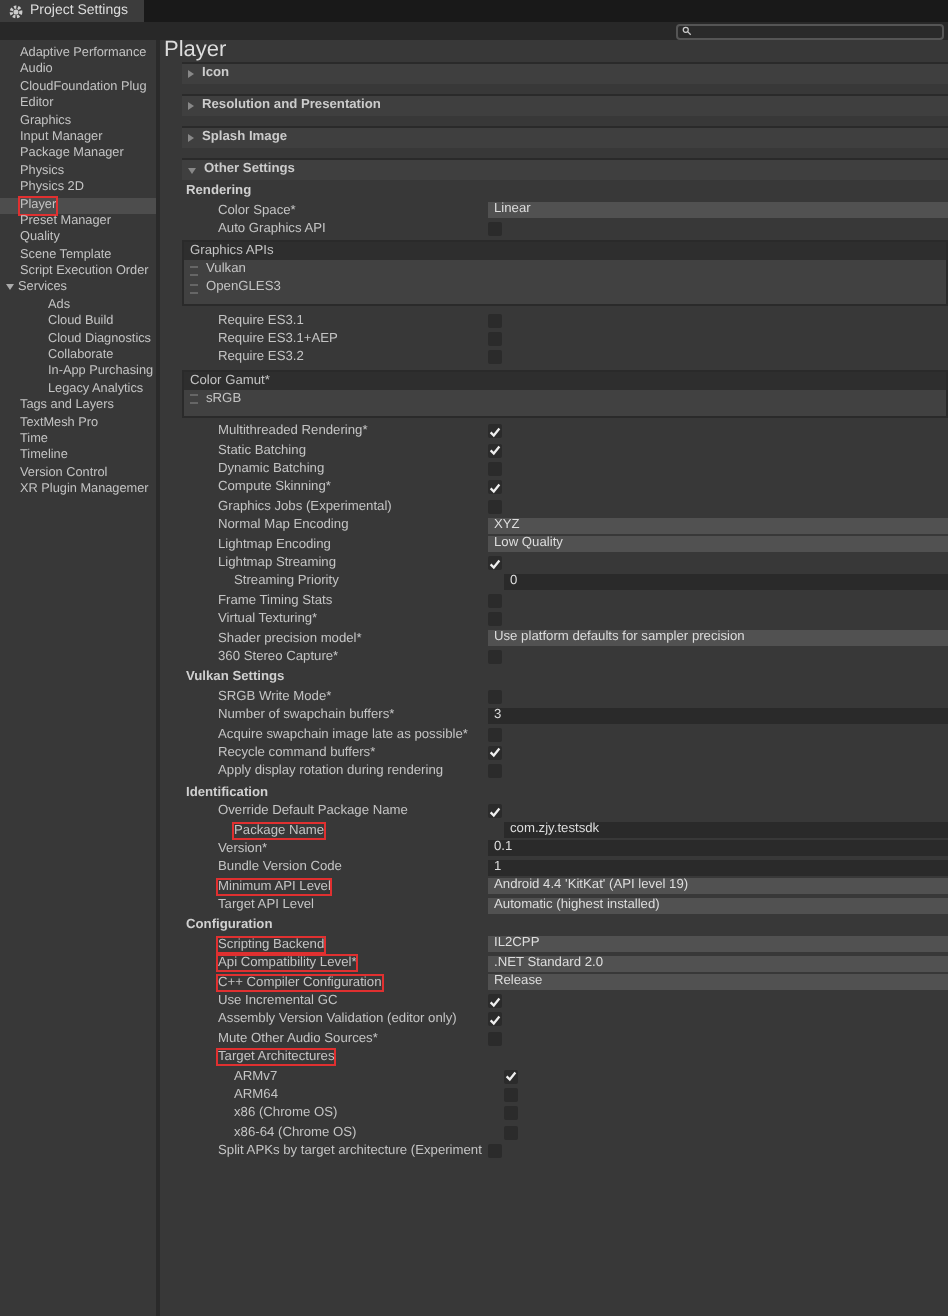 The height and width of the screenshot is (1316, 948). I want to click on search-field, so click(810, 31).